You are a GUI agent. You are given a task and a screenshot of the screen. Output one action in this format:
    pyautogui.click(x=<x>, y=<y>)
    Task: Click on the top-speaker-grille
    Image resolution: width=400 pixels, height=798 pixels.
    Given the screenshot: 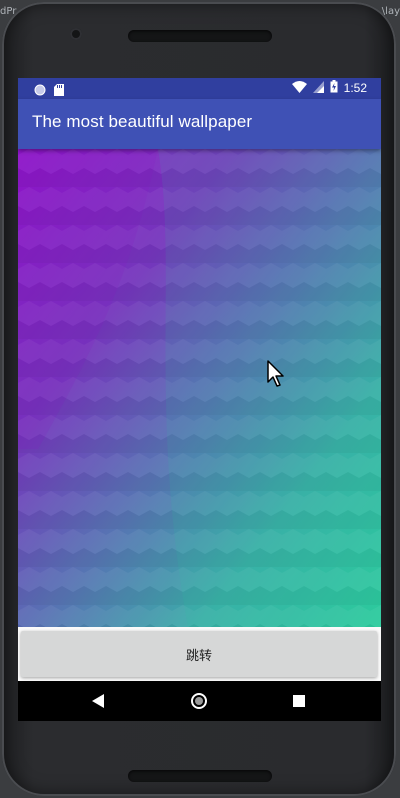 What is the action you would take?
    pyautogui.click(x=200, y=36)
    